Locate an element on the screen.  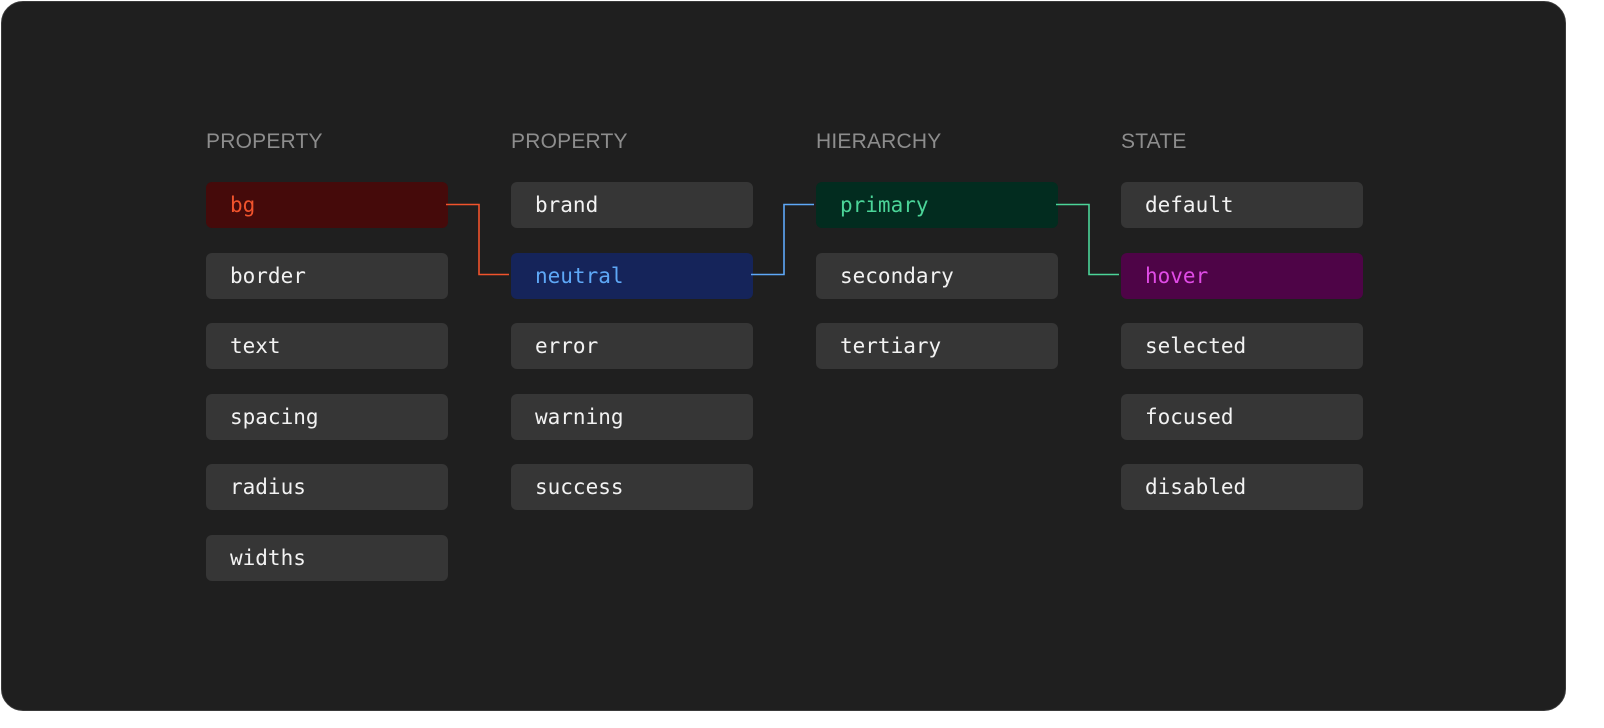
chip-border: border is located at coordinates (327, 275).